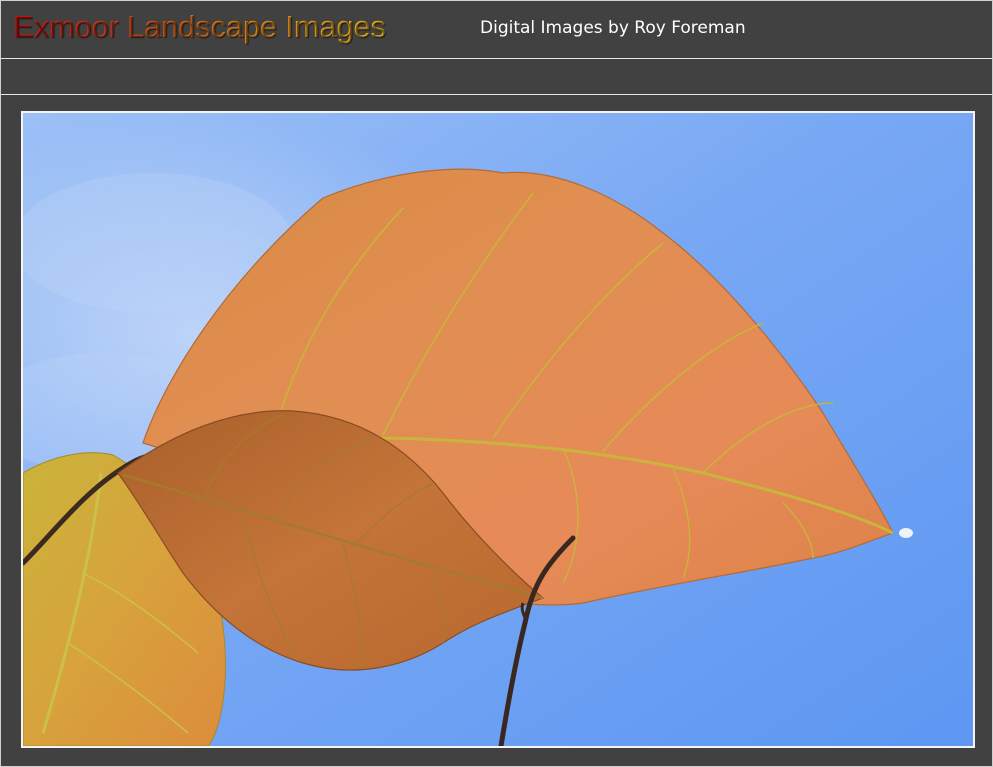  What do you see at coordinates (496, 94) in the screenshot?
I see `nav-divider` at bounding box center [496, 94].